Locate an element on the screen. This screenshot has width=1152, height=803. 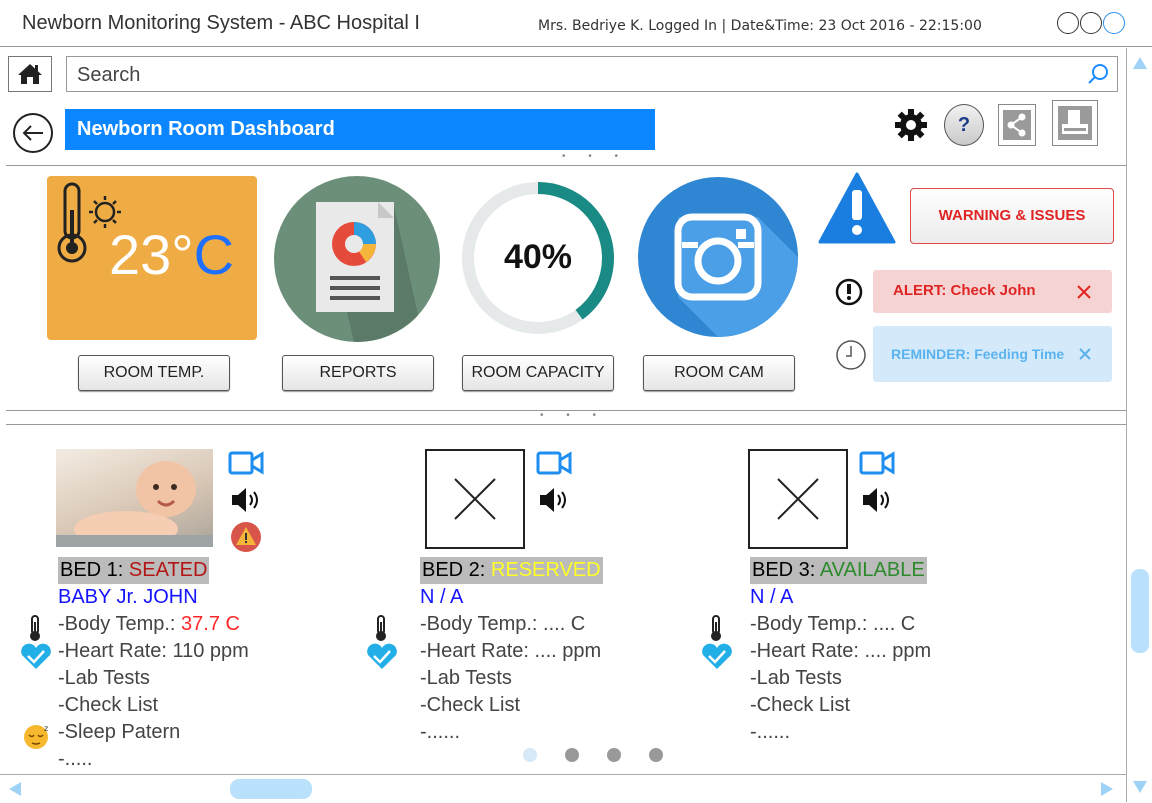
room-capacity-tile: 40% is located at coordinates (538, 258).